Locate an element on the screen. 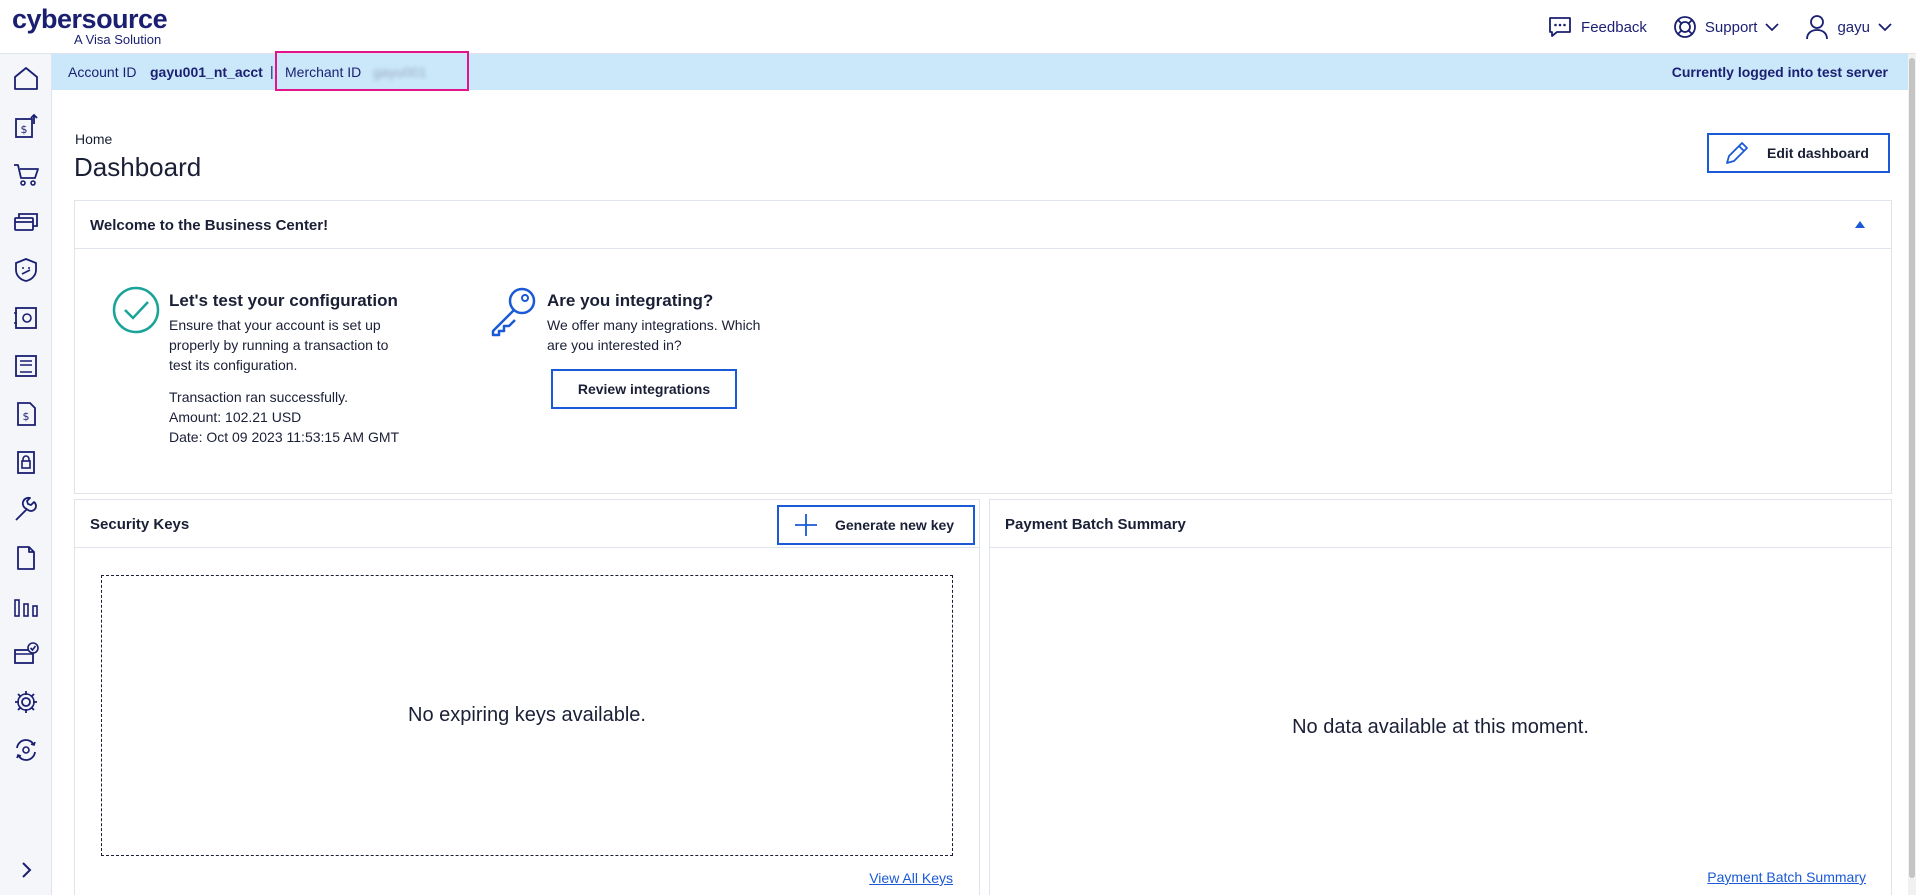 This screenshot has height=895, width=1916. server-status: Currently logged into test server is located at coordinates (1779, 72).